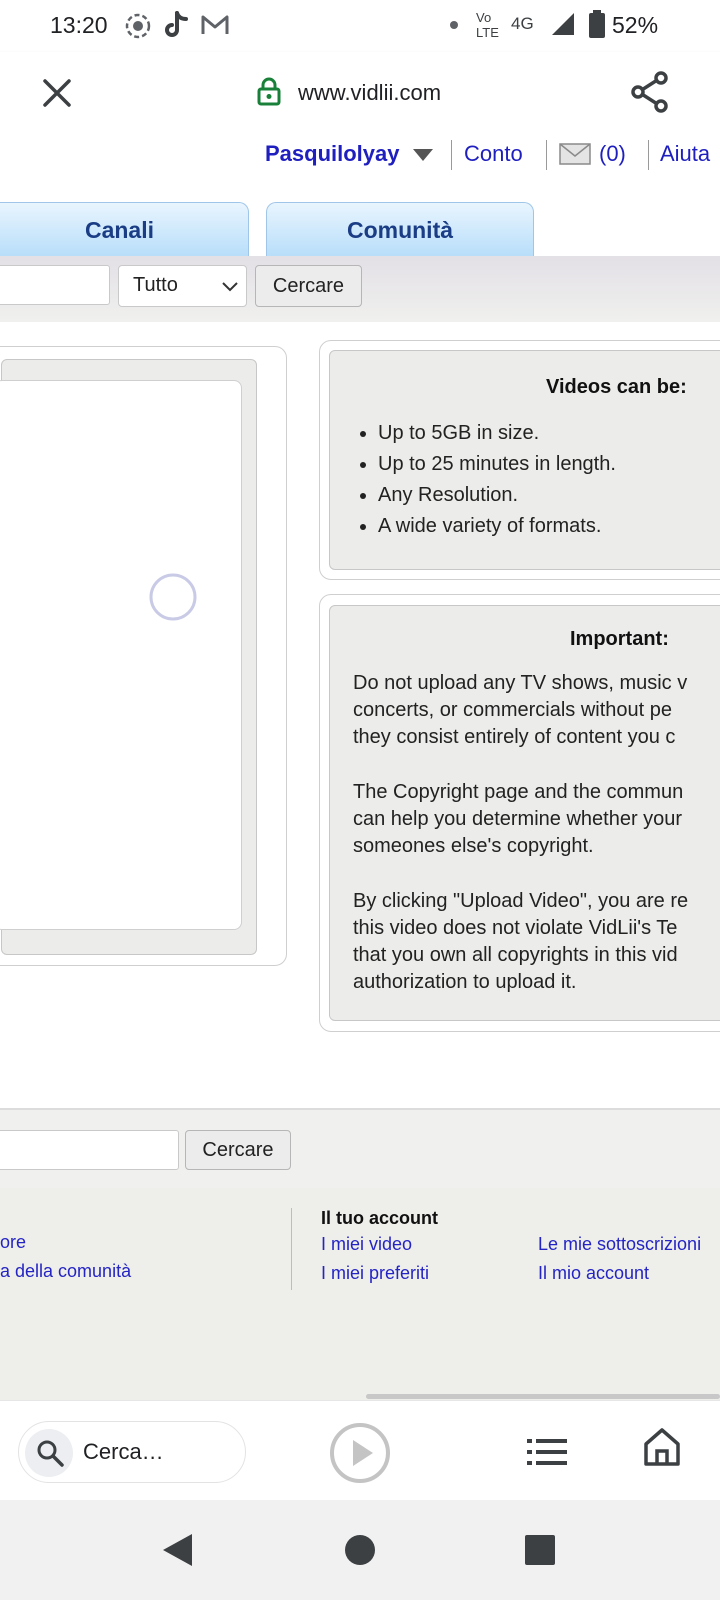 The width and height of the screenshot is (720, 1600). I want to click on share-icon, so click(650, 92).